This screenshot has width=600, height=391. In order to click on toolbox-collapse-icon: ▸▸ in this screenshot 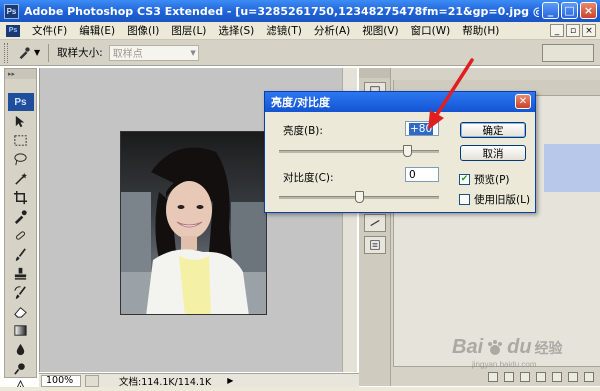, I will do `click(20, 74)`.